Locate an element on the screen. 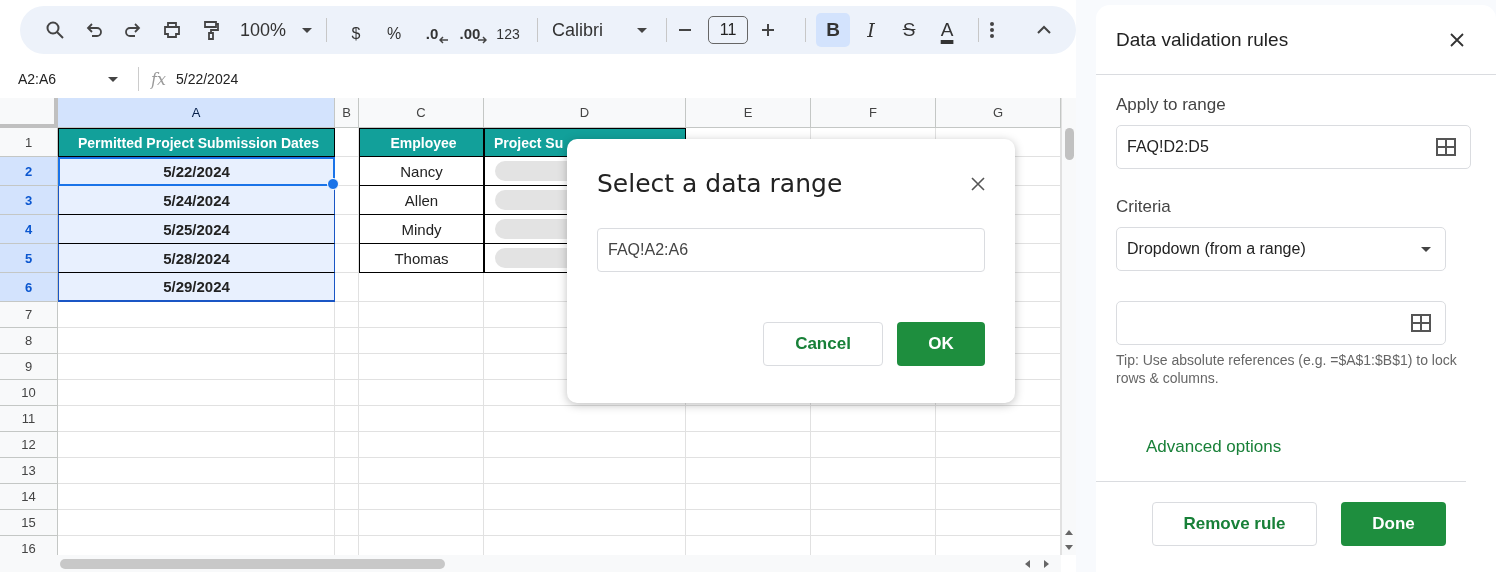 This screenshot has height=572, width=1496. field-label: Criteria is located at coordinates (1143, 207).